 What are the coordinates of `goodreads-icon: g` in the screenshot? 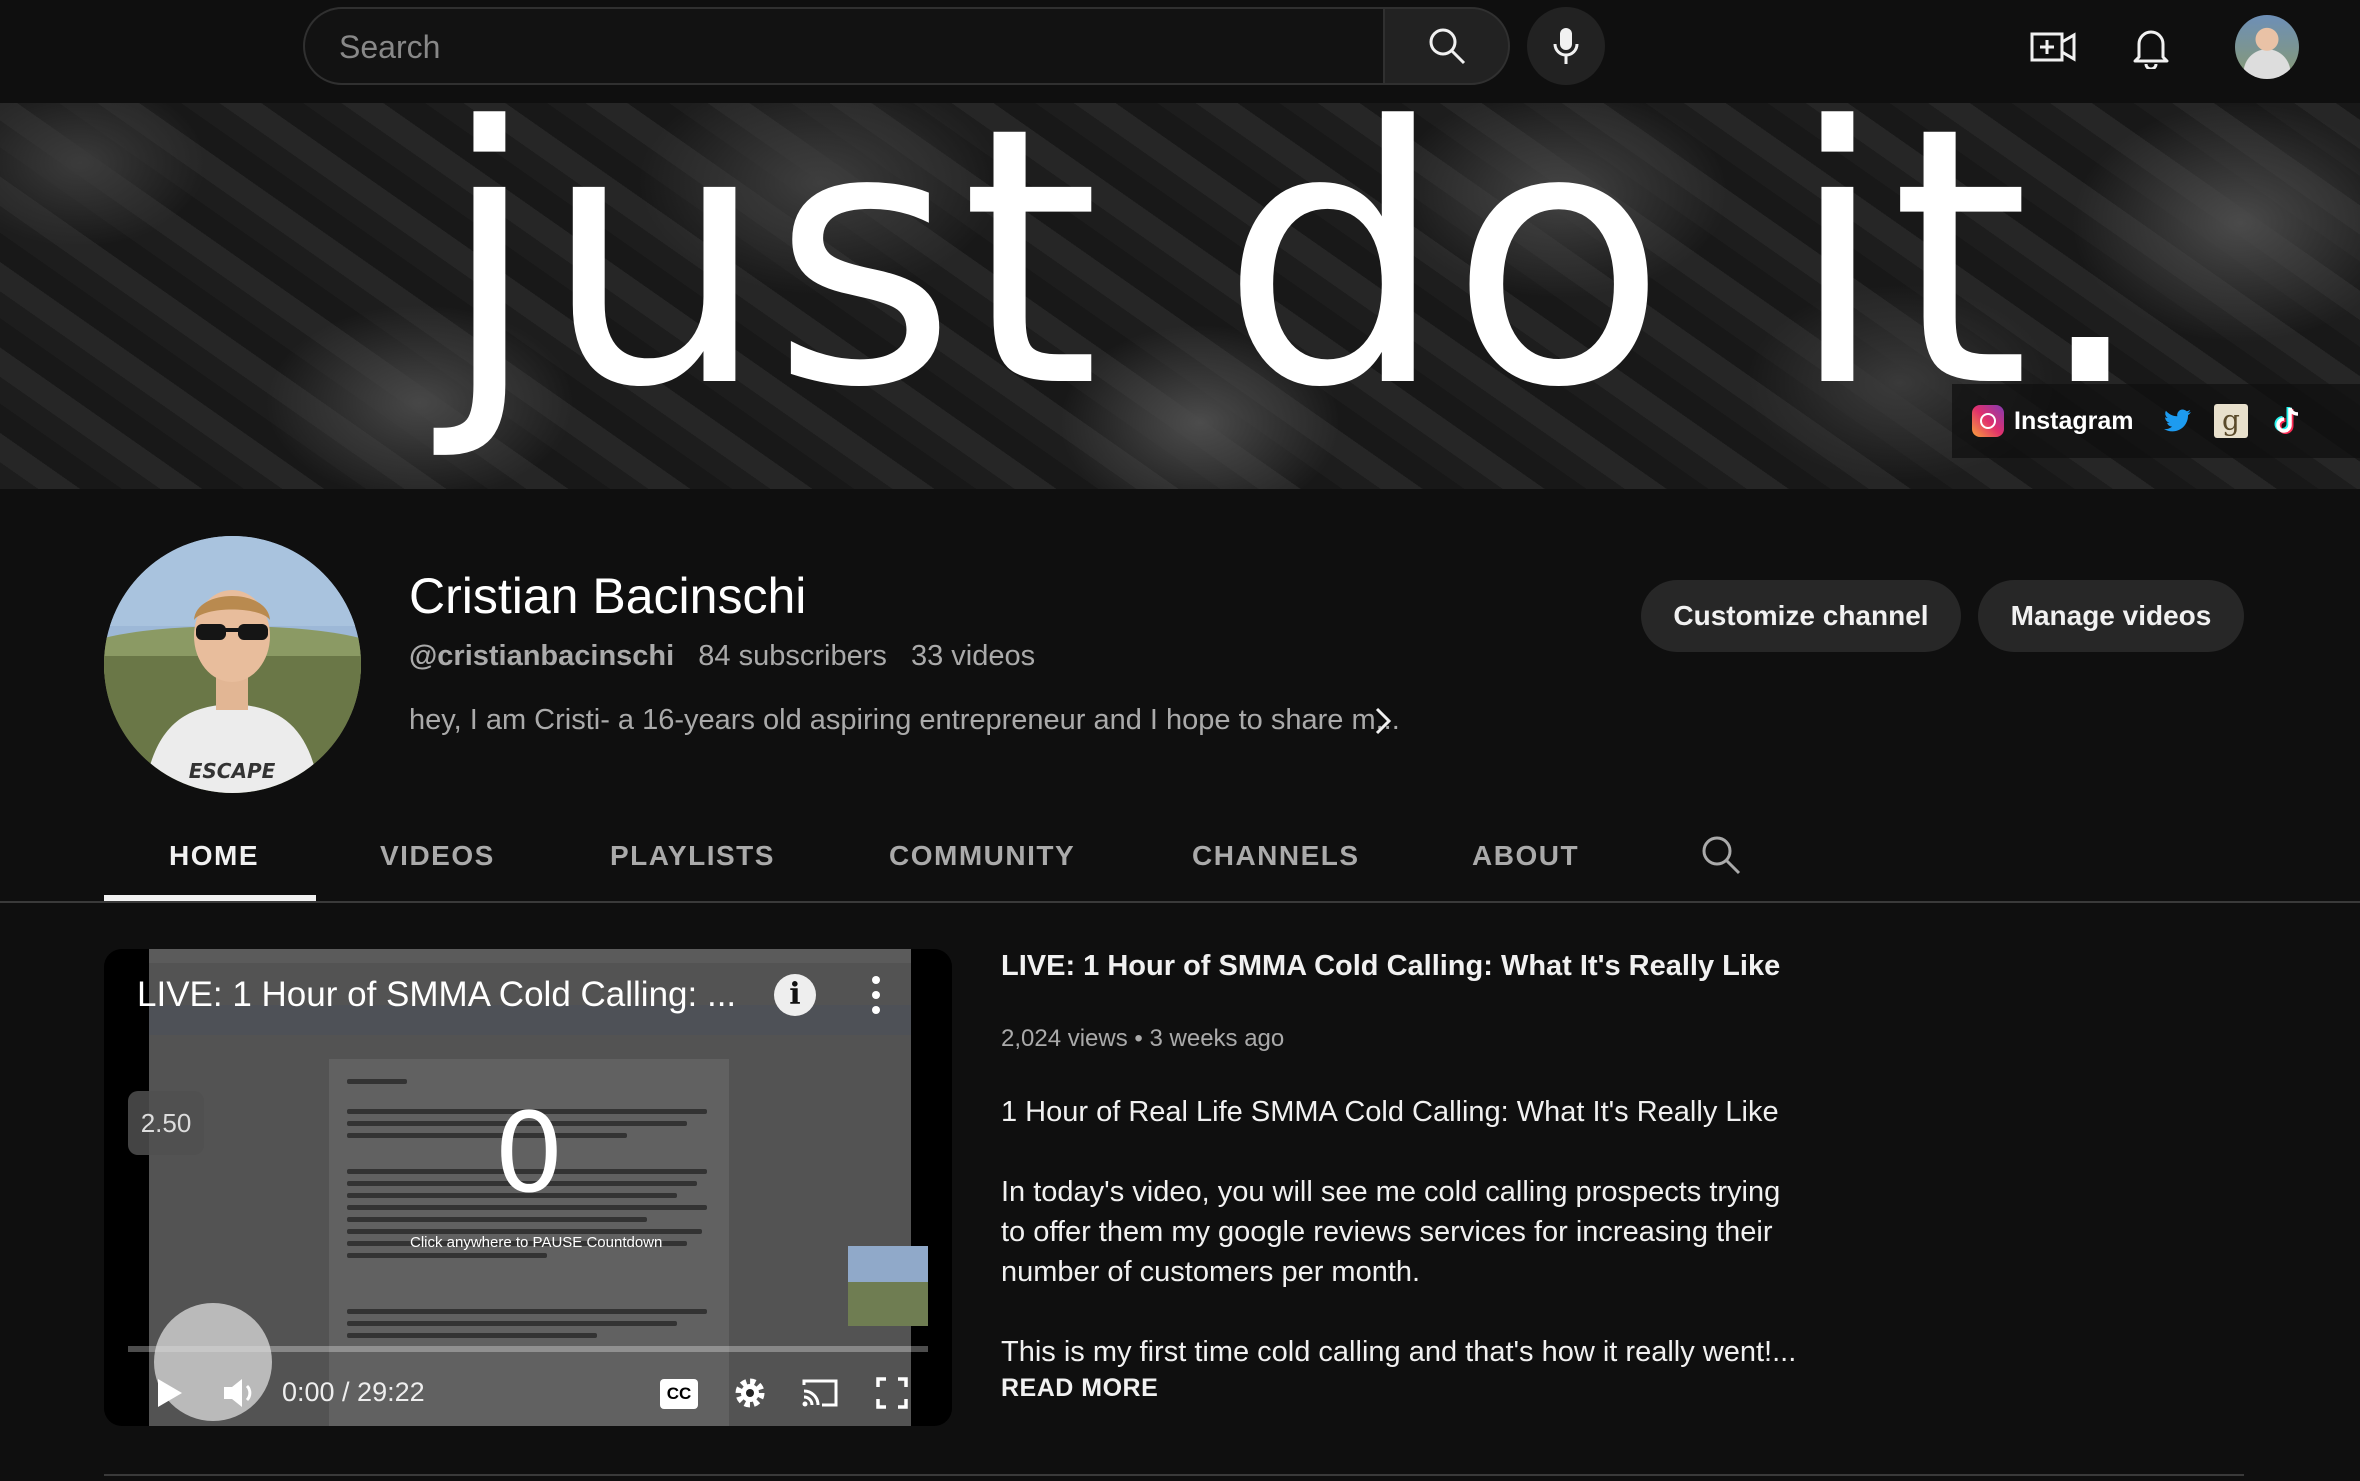 It's located at (2231, 421).